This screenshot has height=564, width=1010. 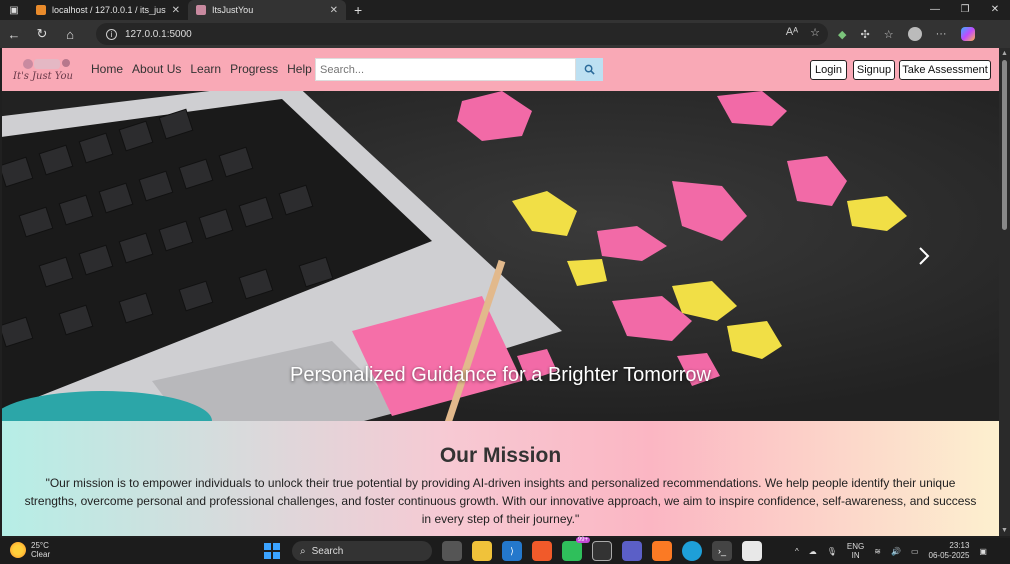 I want to click on page-scrollbar: ▲ ▼, so click(x=1004, y=292).